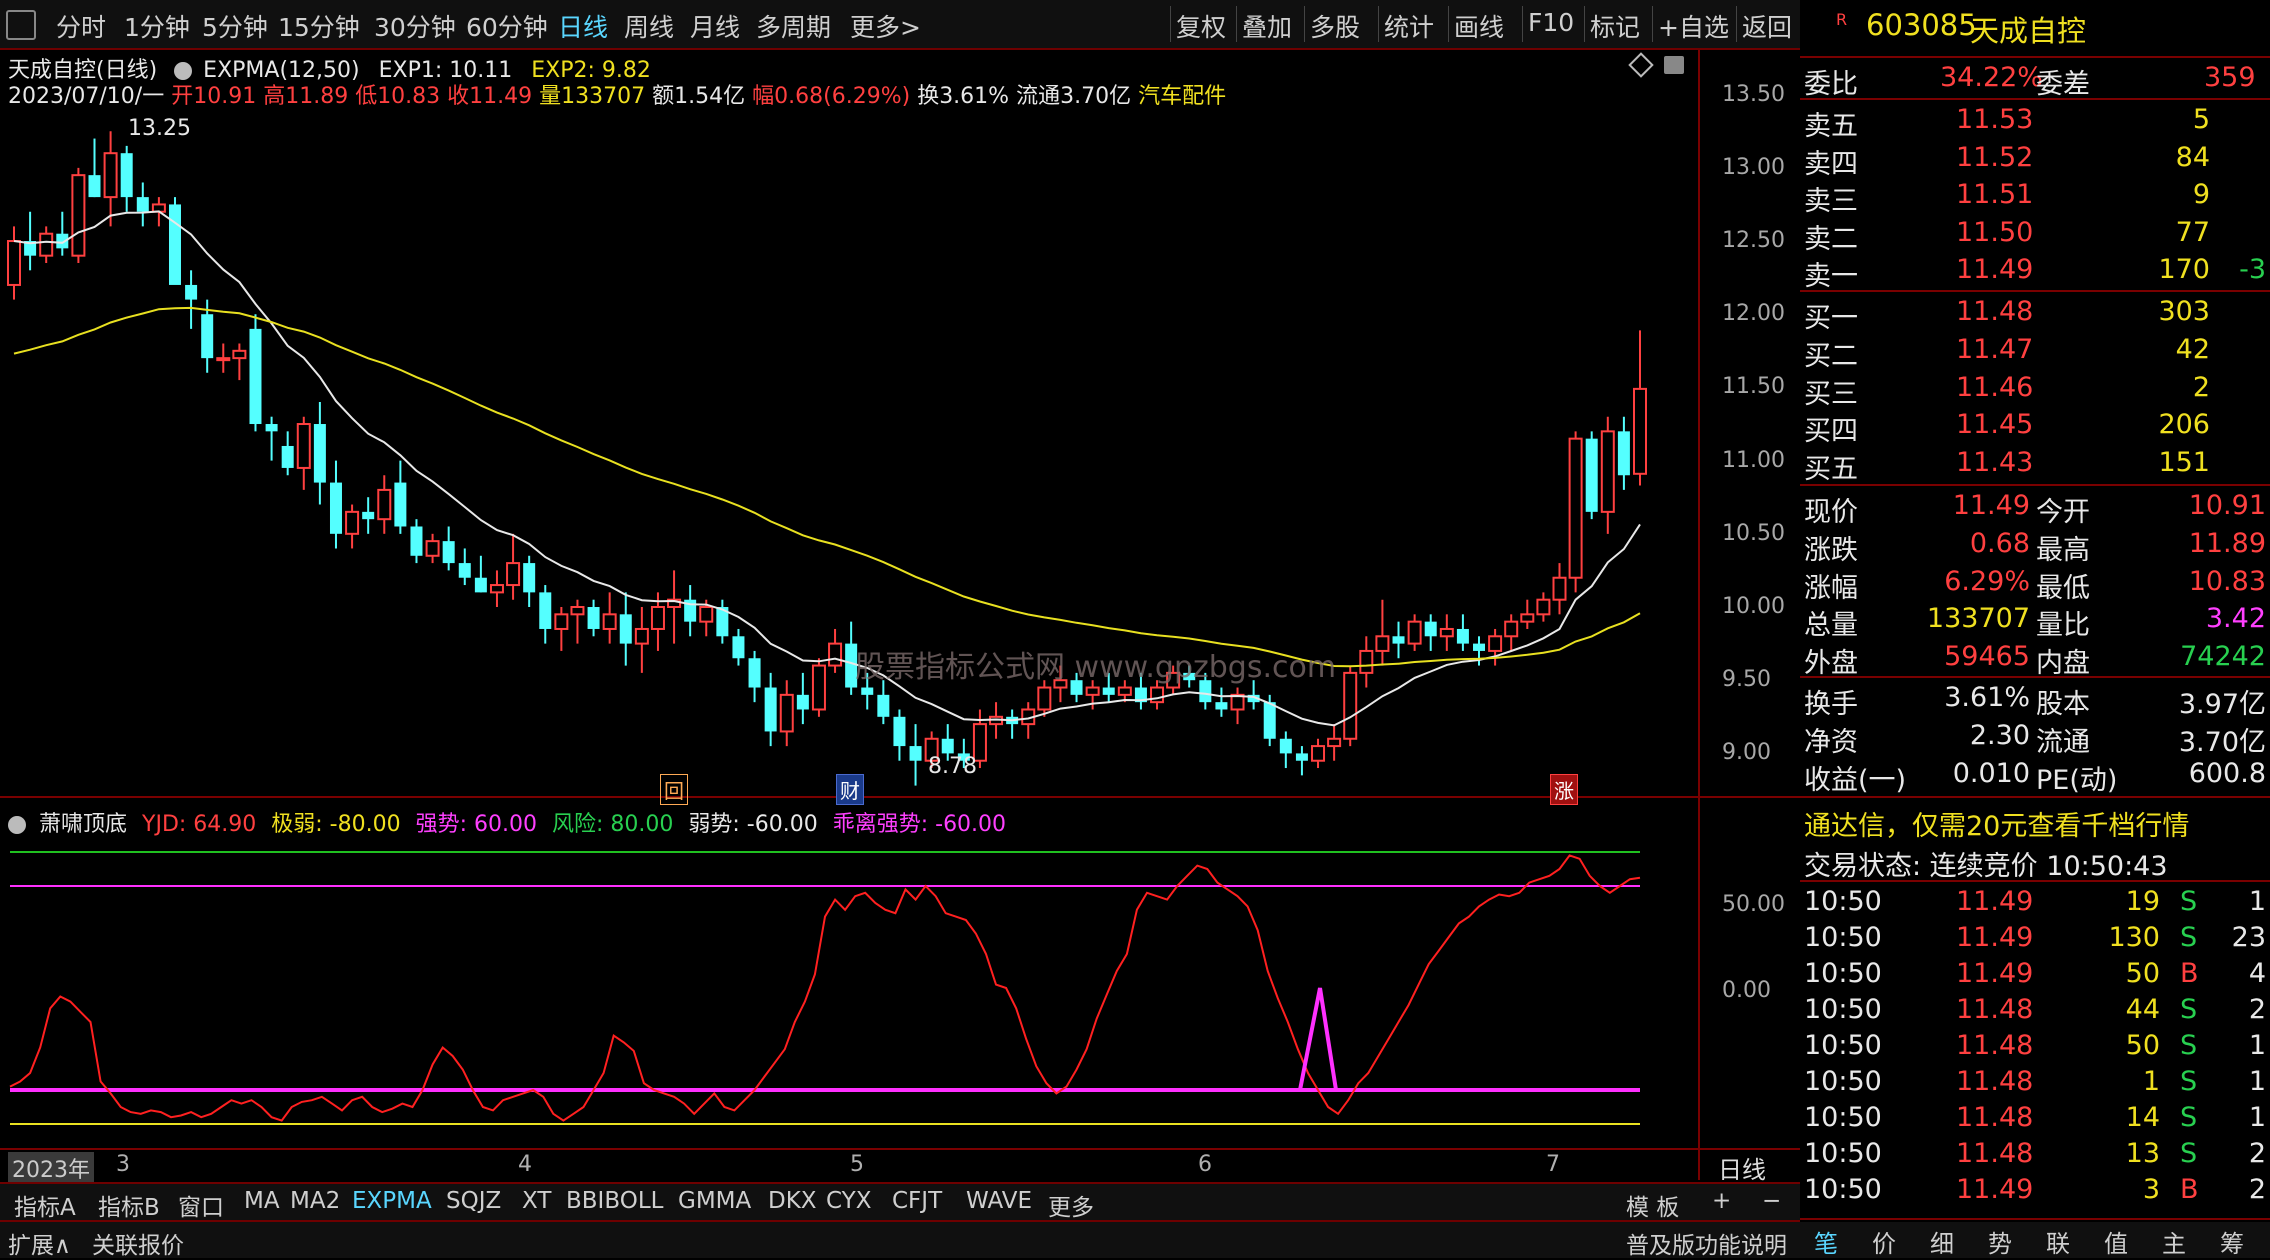  What do you see at coordinates (51, 1168) in the screenshot?
I see `time-axis-year: 2023年` at bounding box center [51, 1168].